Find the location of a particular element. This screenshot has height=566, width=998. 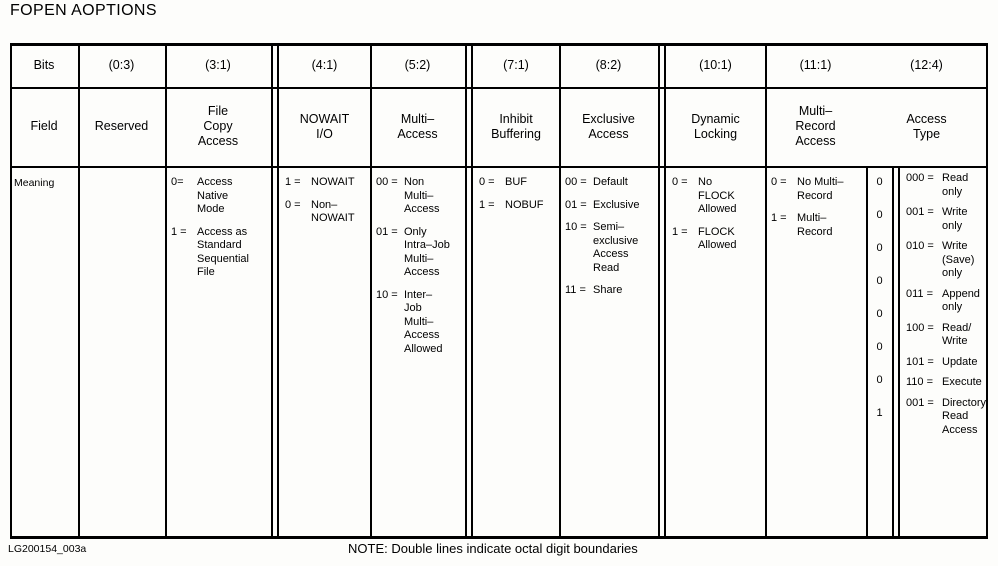

bits-header-3: (5:2) is located at coordinates (417, 65).